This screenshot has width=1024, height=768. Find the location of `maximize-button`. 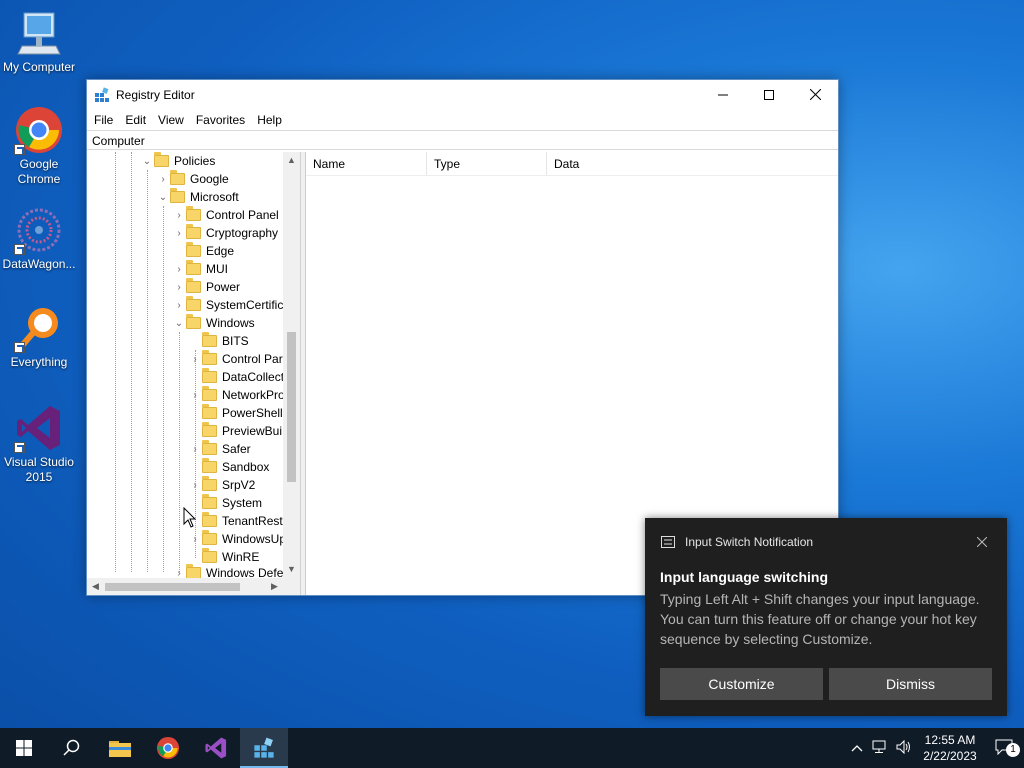

maximize-button is located at coordinates (769, 94).